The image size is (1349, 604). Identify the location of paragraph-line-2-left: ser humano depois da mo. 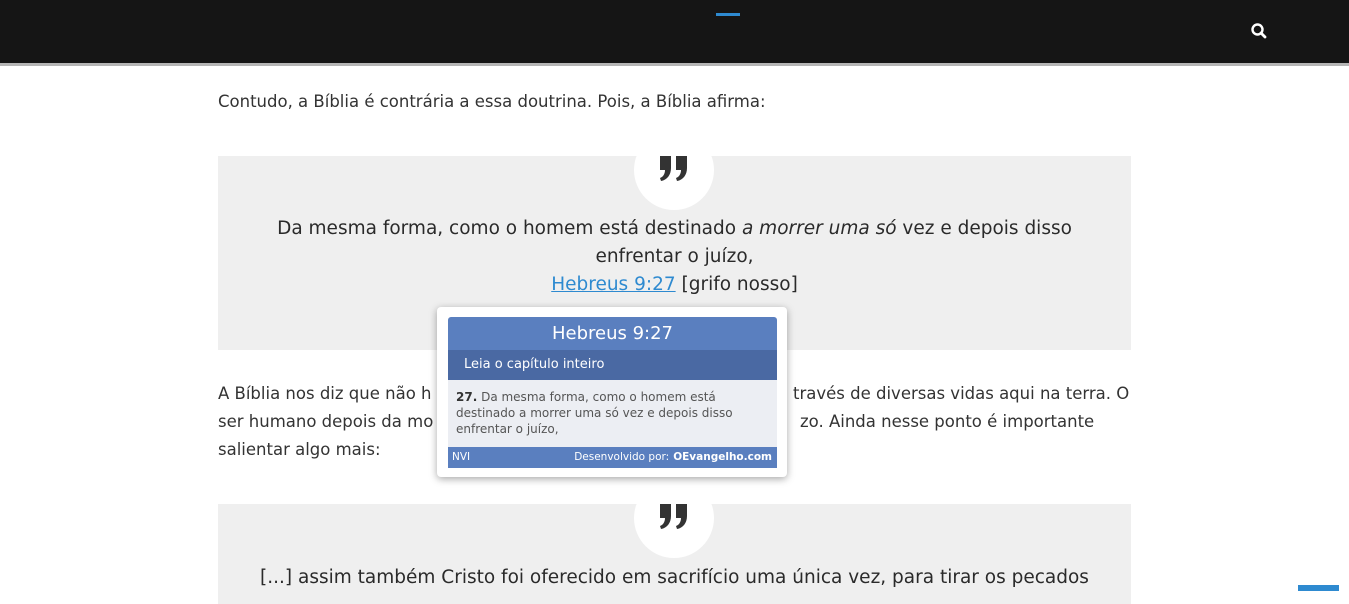
(326, 421).